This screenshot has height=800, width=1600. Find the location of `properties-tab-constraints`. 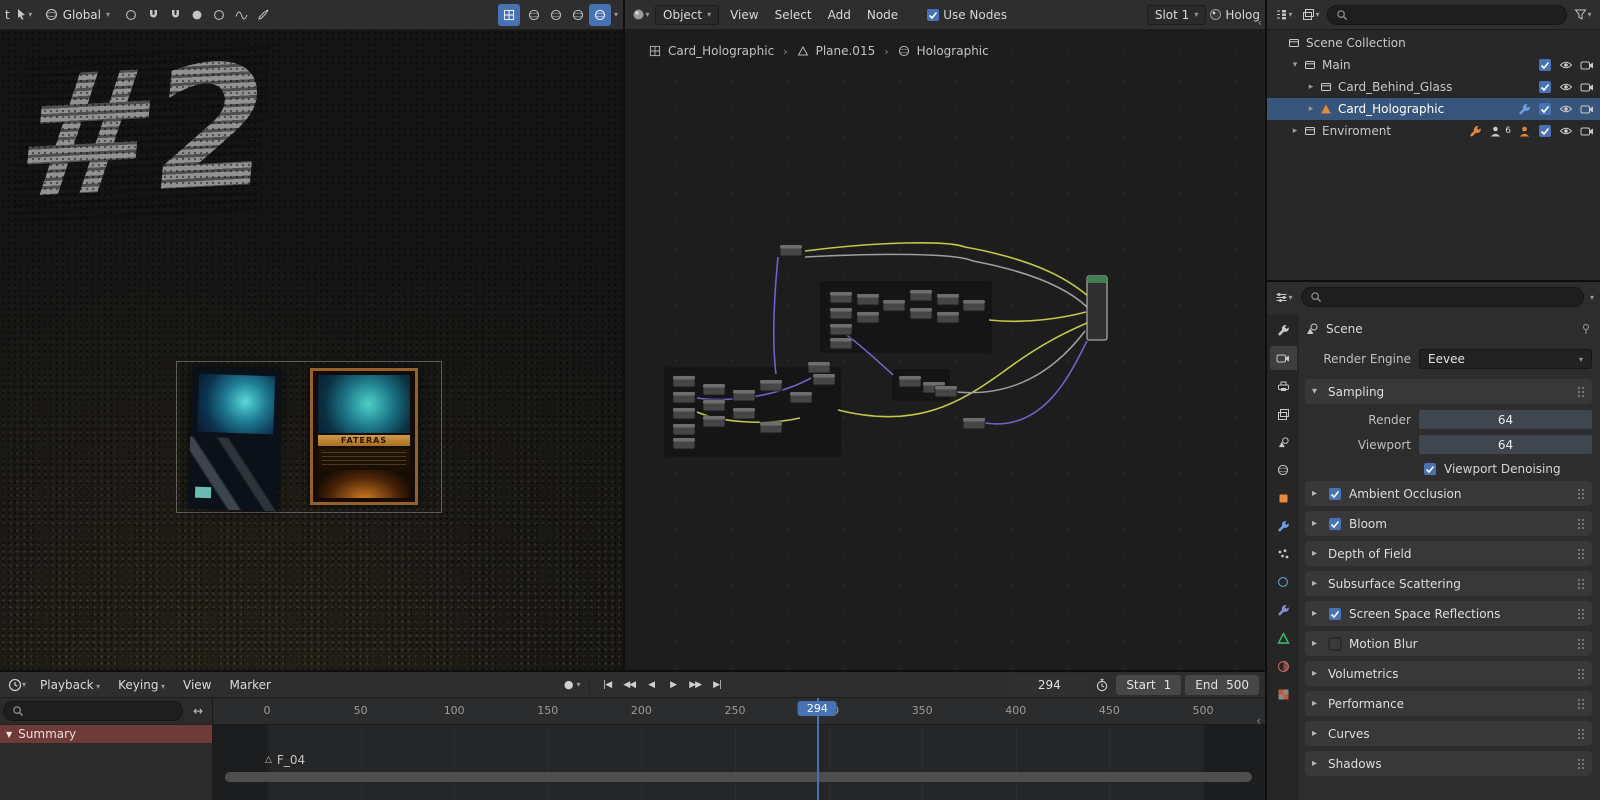

properties-tab-constraints is located at coordinates (1283, 610).